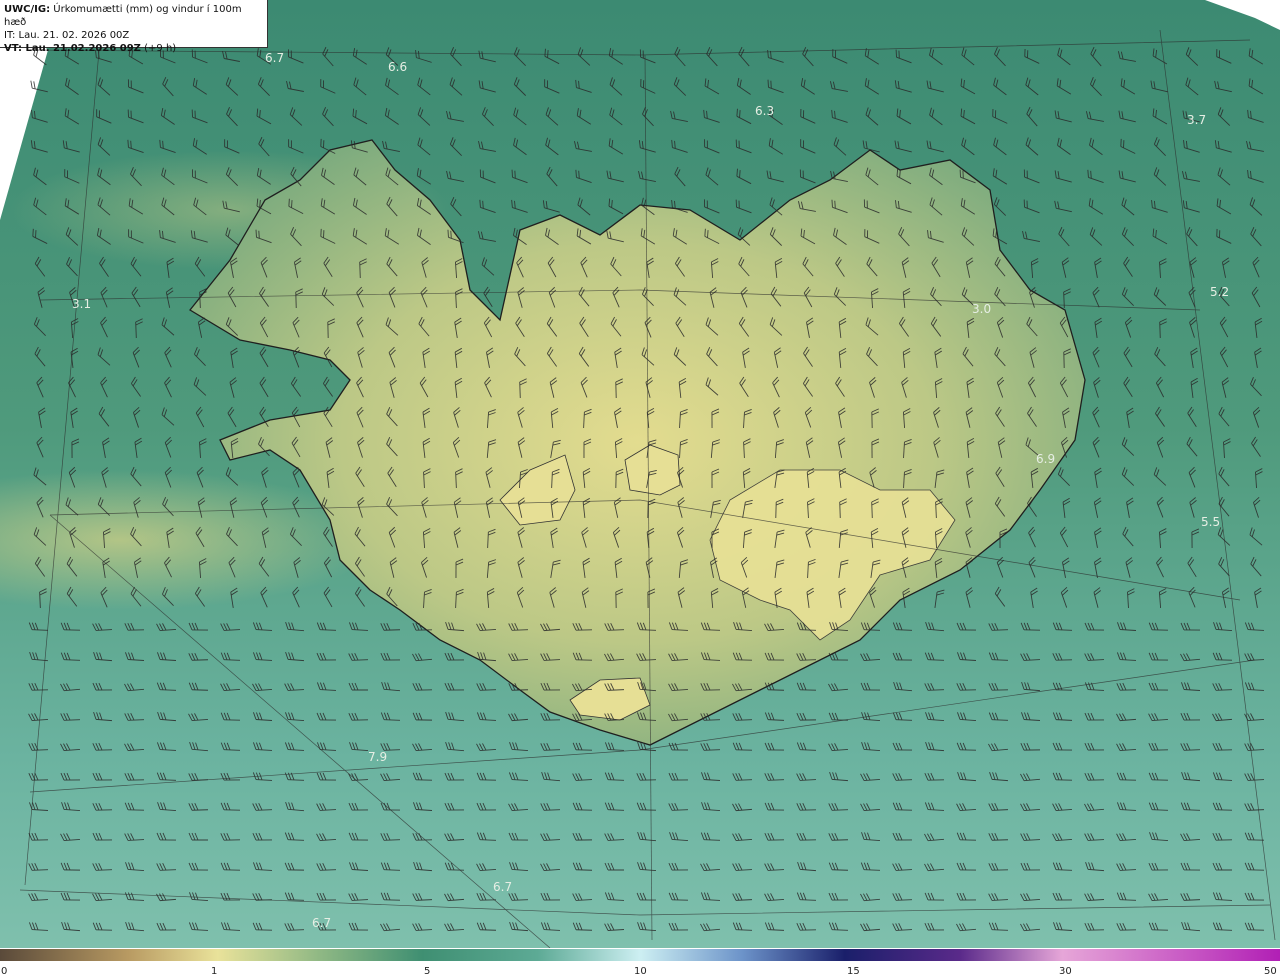 Image resolution: width=1280 pixels, height=978 pixels. I want to click on colorbar-tick: 10, so click(640, 971).